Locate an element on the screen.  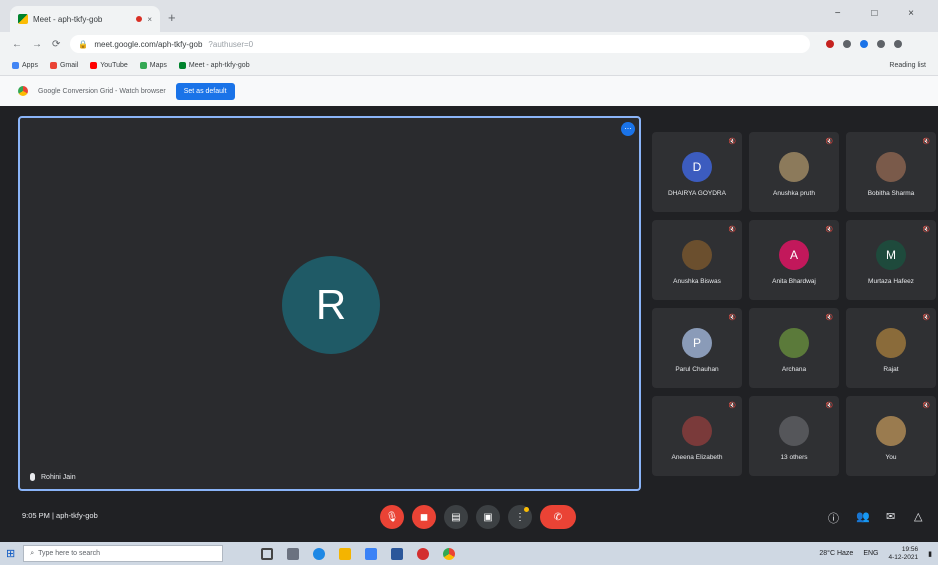
participant-tile: 🔇 Anushka pruth is located at coordinates (794, 172).